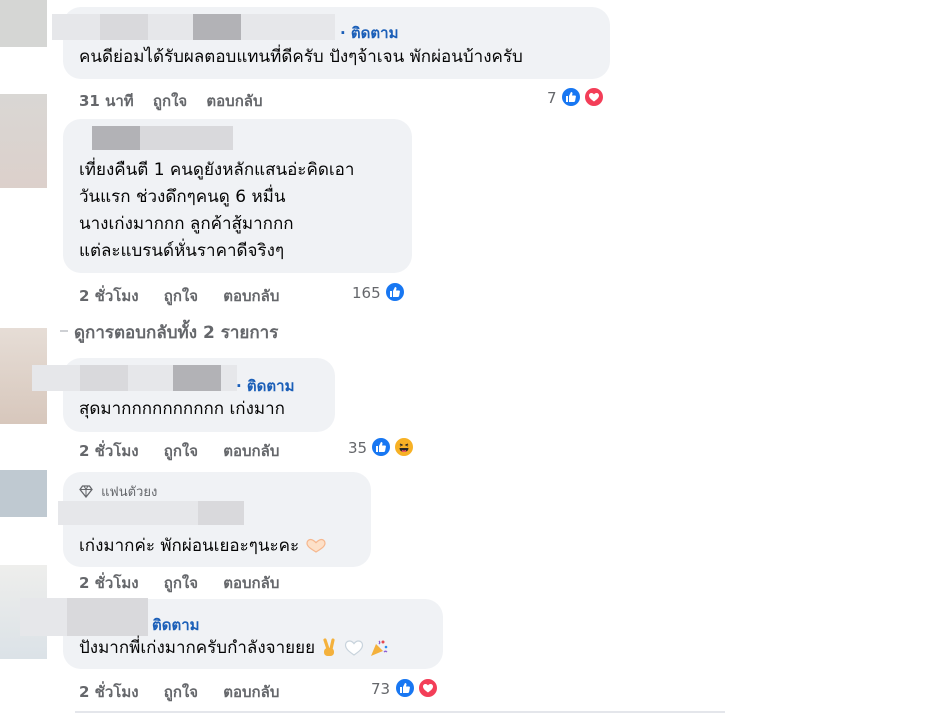 The height and width of the screenshot is (713, 928). Describe the element at coordinates (552, 98) in the screenshot. I see `reaction-count: 7` at that location.